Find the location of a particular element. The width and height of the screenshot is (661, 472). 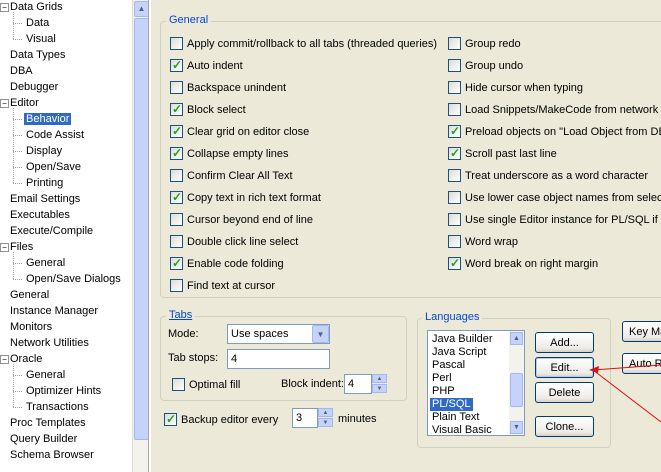

tree-scrollbar: ▲ is located at coordinates (140, 236).